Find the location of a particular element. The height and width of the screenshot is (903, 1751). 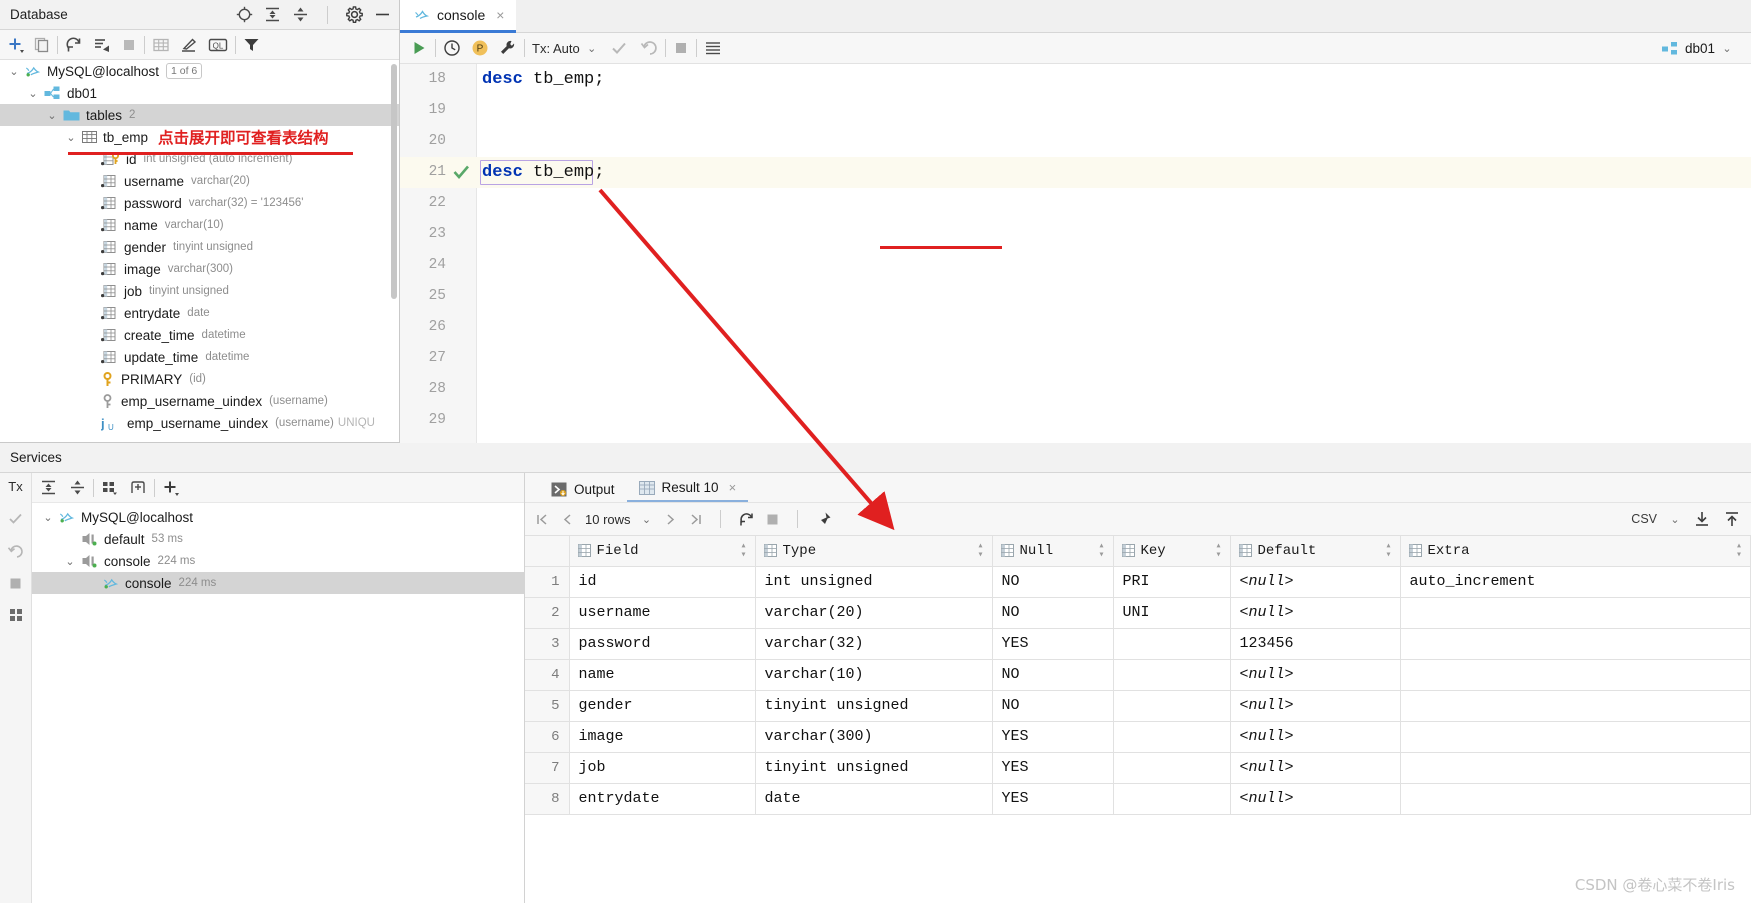

download-icon is located at coordinates (1702, 519).